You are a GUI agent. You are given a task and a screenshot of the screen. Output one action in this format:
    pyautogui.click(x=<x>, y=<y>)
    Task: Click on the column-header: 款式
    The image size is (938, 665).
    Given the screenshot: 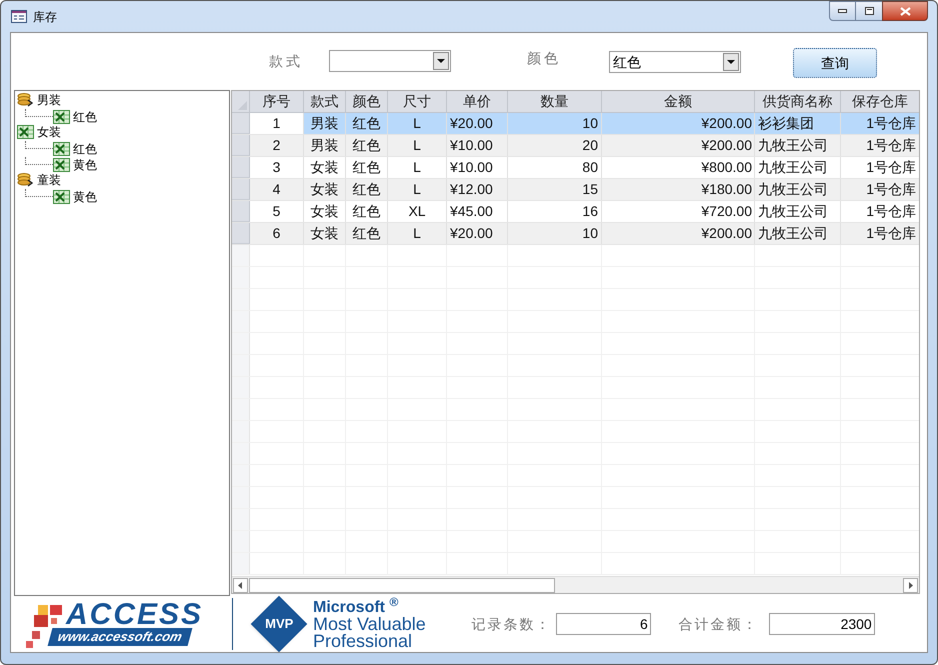 What is the action you would take?
    pyautogui.click(x=325, y=101)
    